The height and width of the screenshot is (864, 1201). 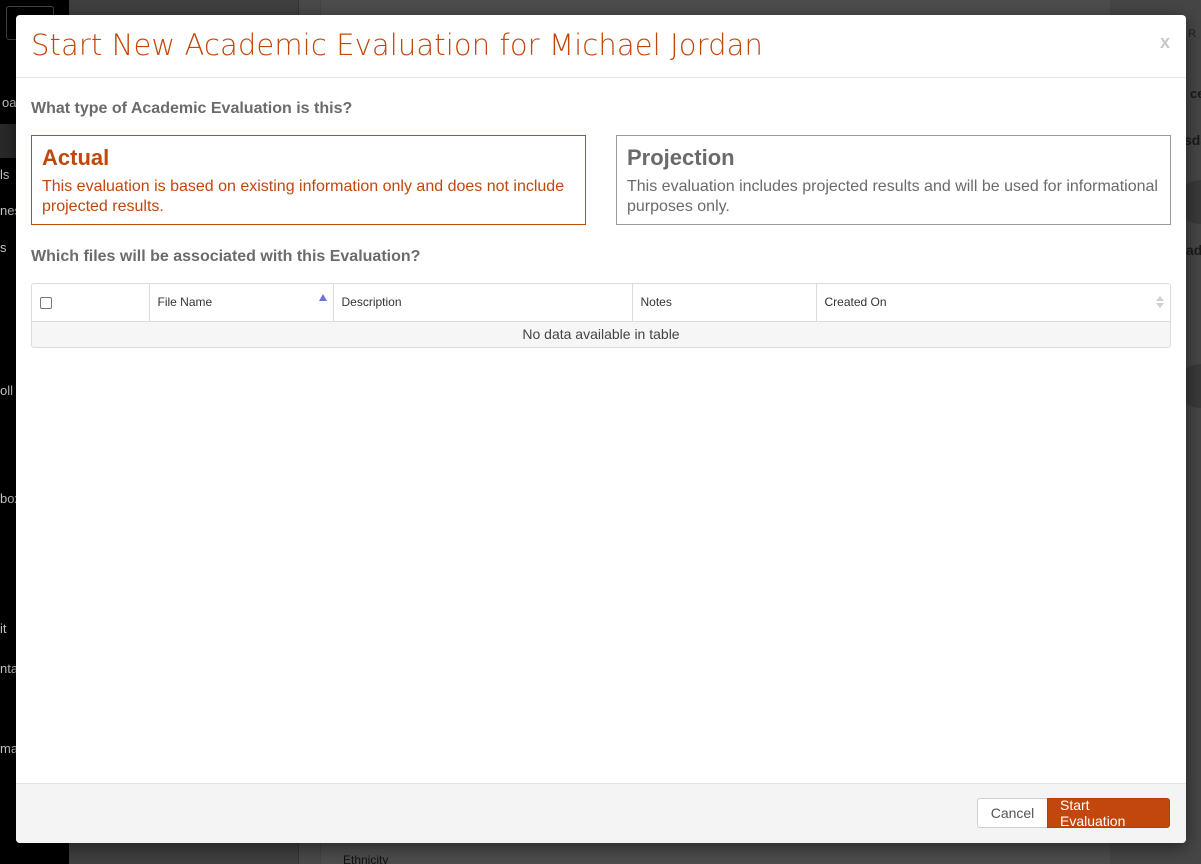 I want to click on bg-right-text: ad, so click(x=1193, y=250).